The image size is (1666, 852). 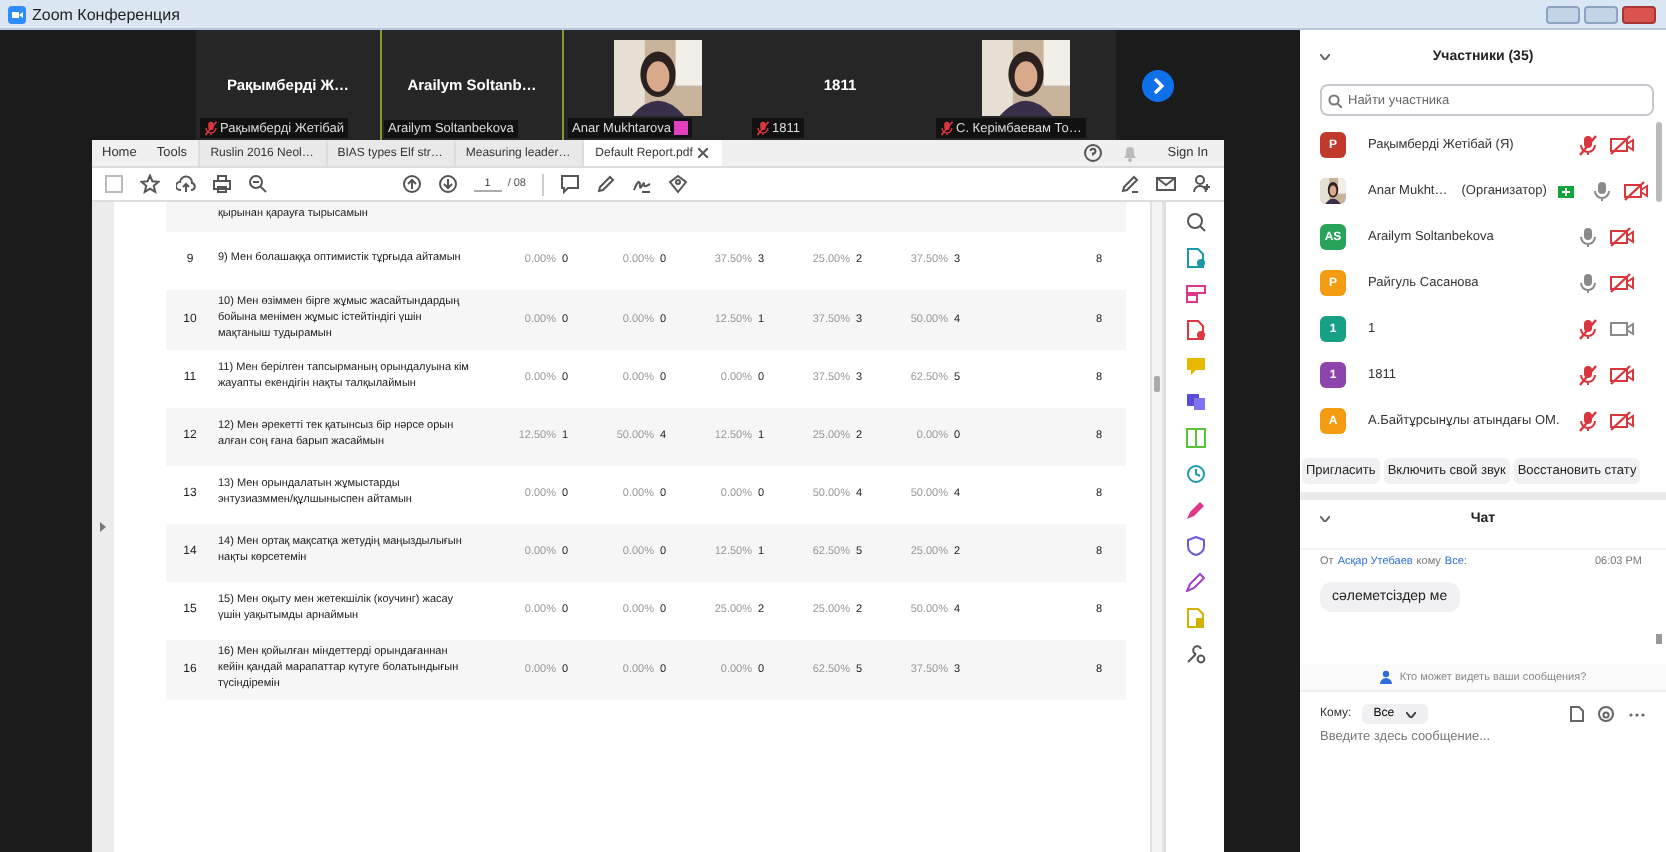 I want to click on expand-arrow-icon, so click(x=103, y=527).